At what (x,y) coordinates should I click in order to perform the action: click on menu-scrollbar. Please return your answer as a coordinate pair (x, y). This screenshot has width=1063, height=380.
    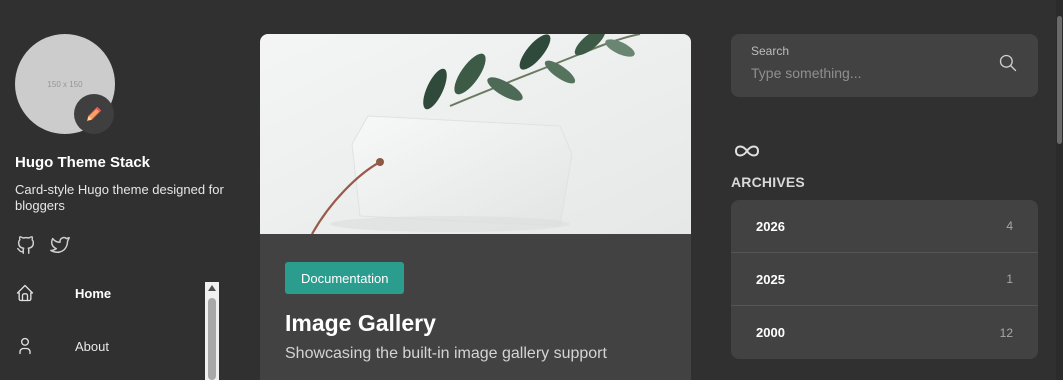
    Looking at the image, I should click on (212, 331).